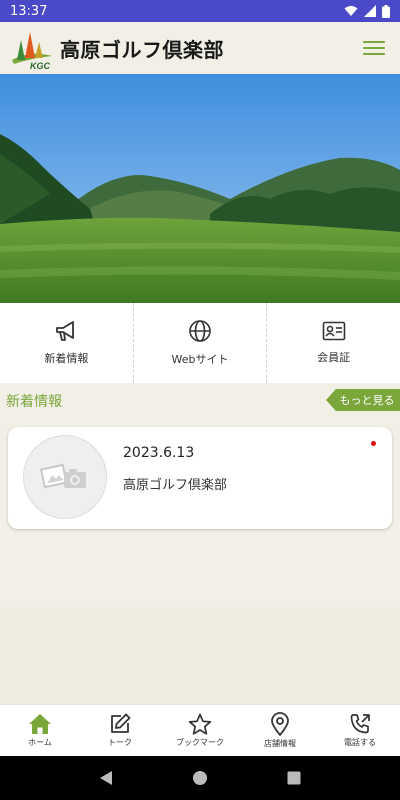 The width and height of the screenshot is (400, 800). I want to click on hamburger-menu-button, so click(374, 48).